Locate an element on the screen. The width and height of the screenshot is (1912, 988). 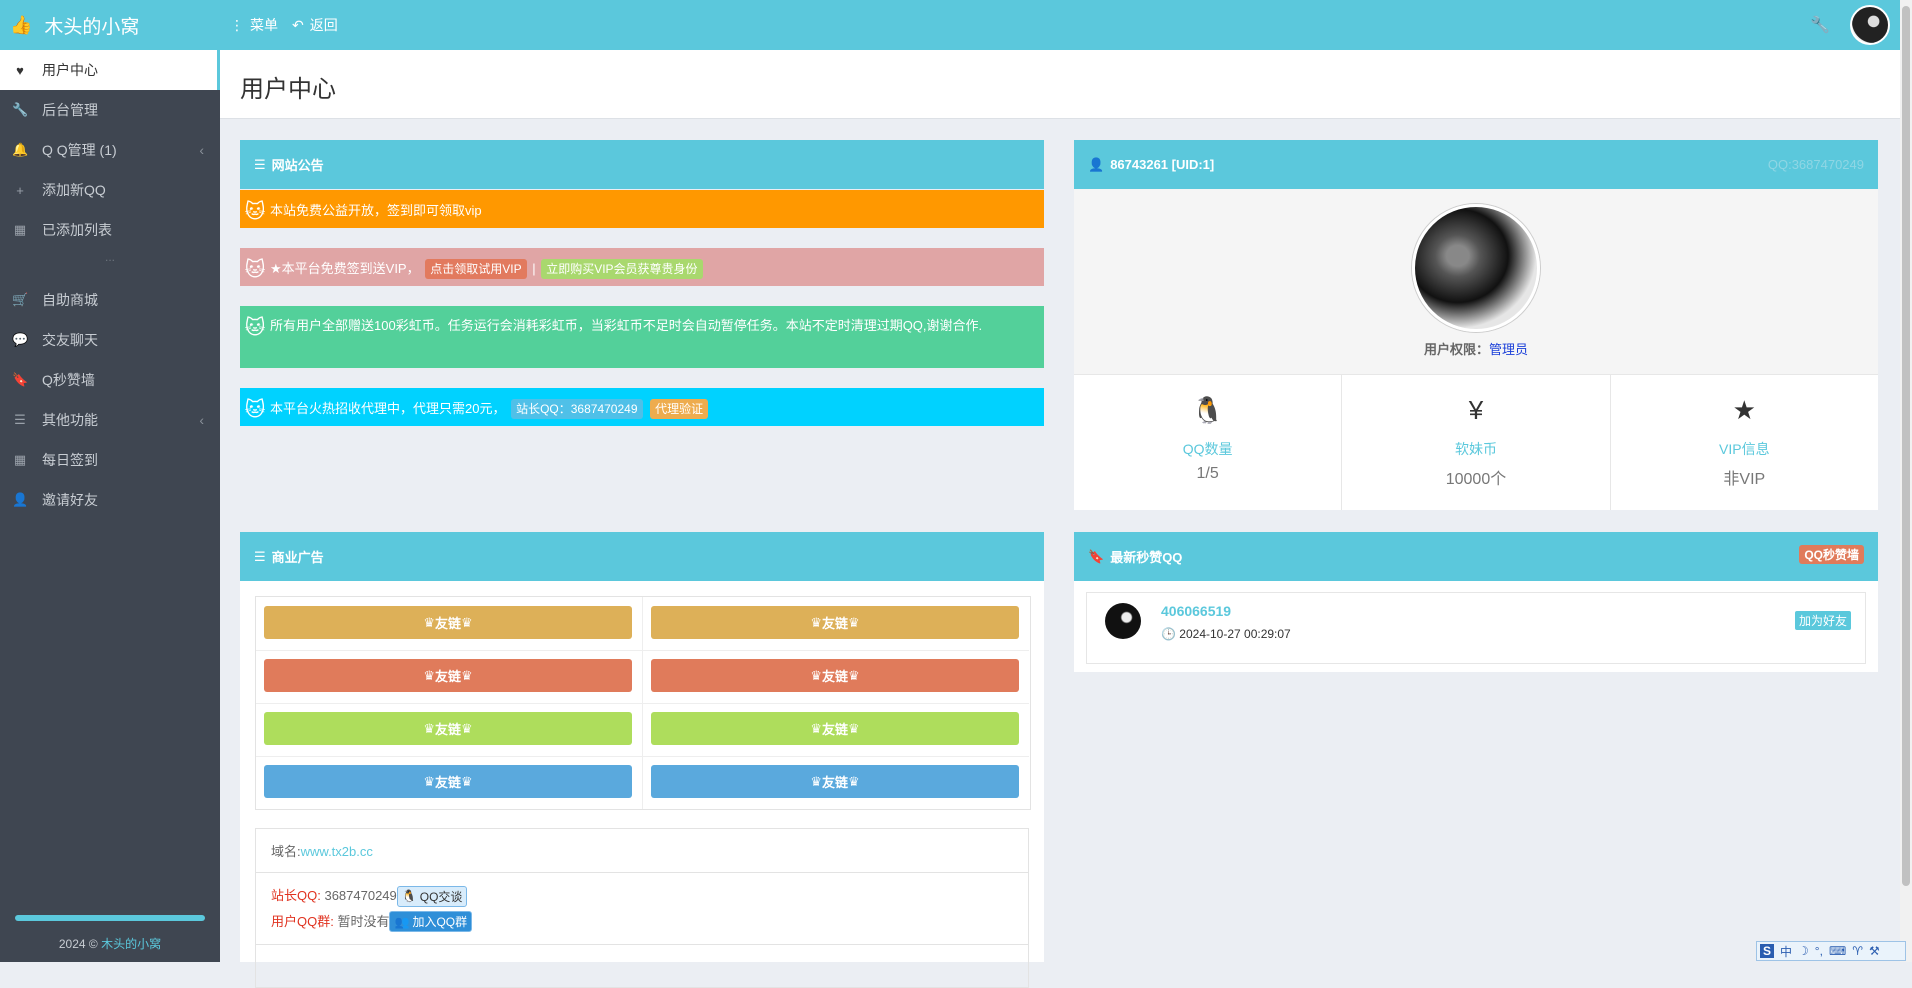
sidebar-item-label: 邀请好友 is located at coordinates (70, 500).